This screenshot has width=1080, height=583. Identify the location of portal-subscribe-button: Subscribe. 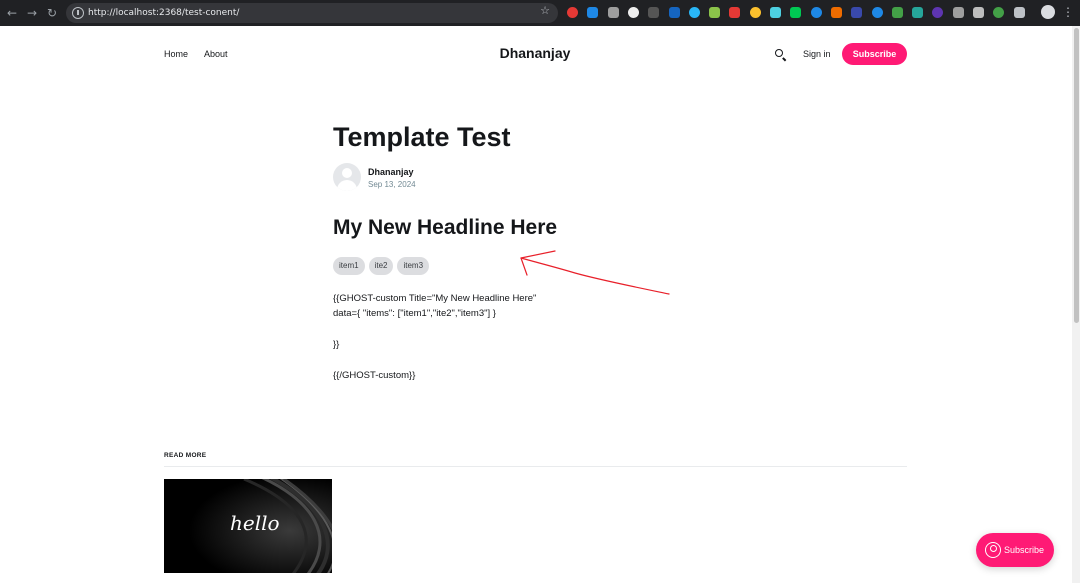
(1015, 550).